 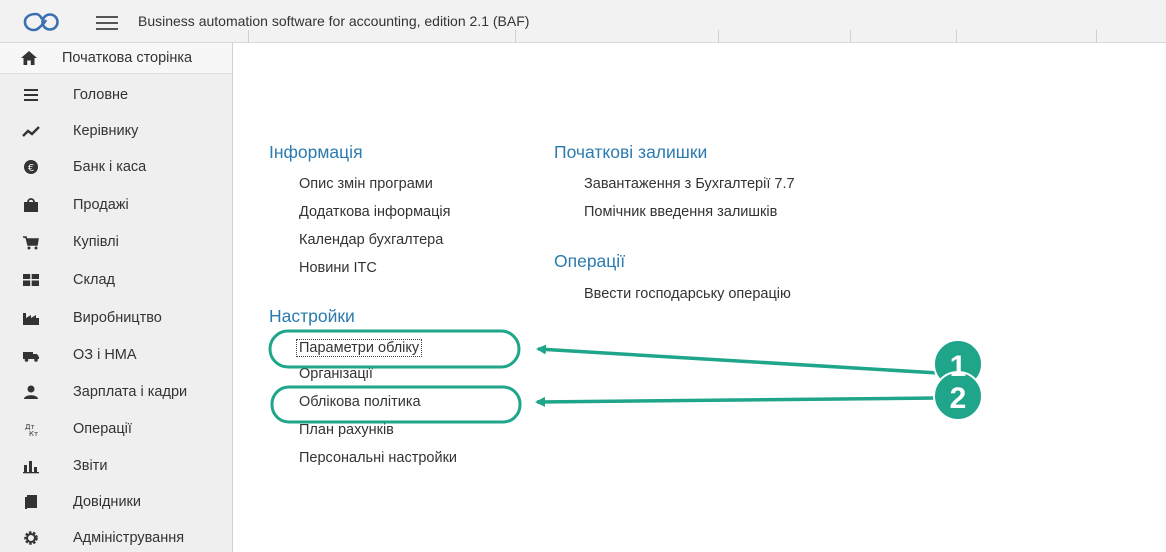 What do you see at coordinates (687, 294) in the screenshot?
I see `link-enter-operation: Ввести господарську операцію` at bounding box center [687, 294].